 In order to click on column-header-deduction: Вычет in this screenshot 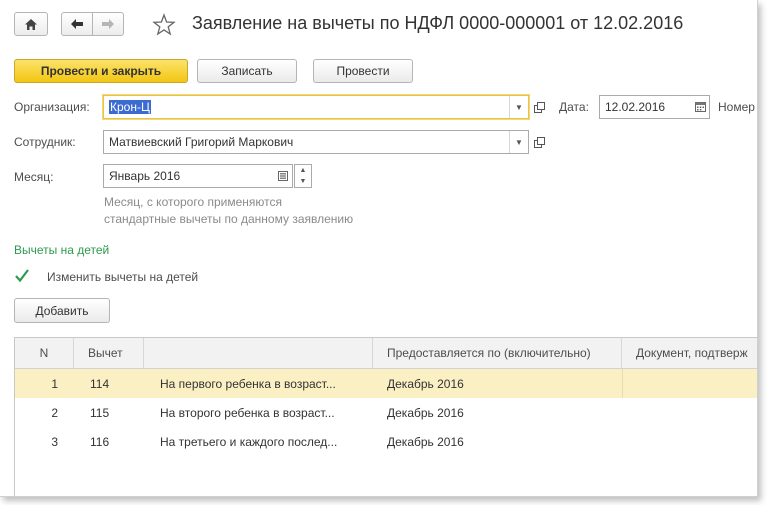, I will do `click(109, 353)`.